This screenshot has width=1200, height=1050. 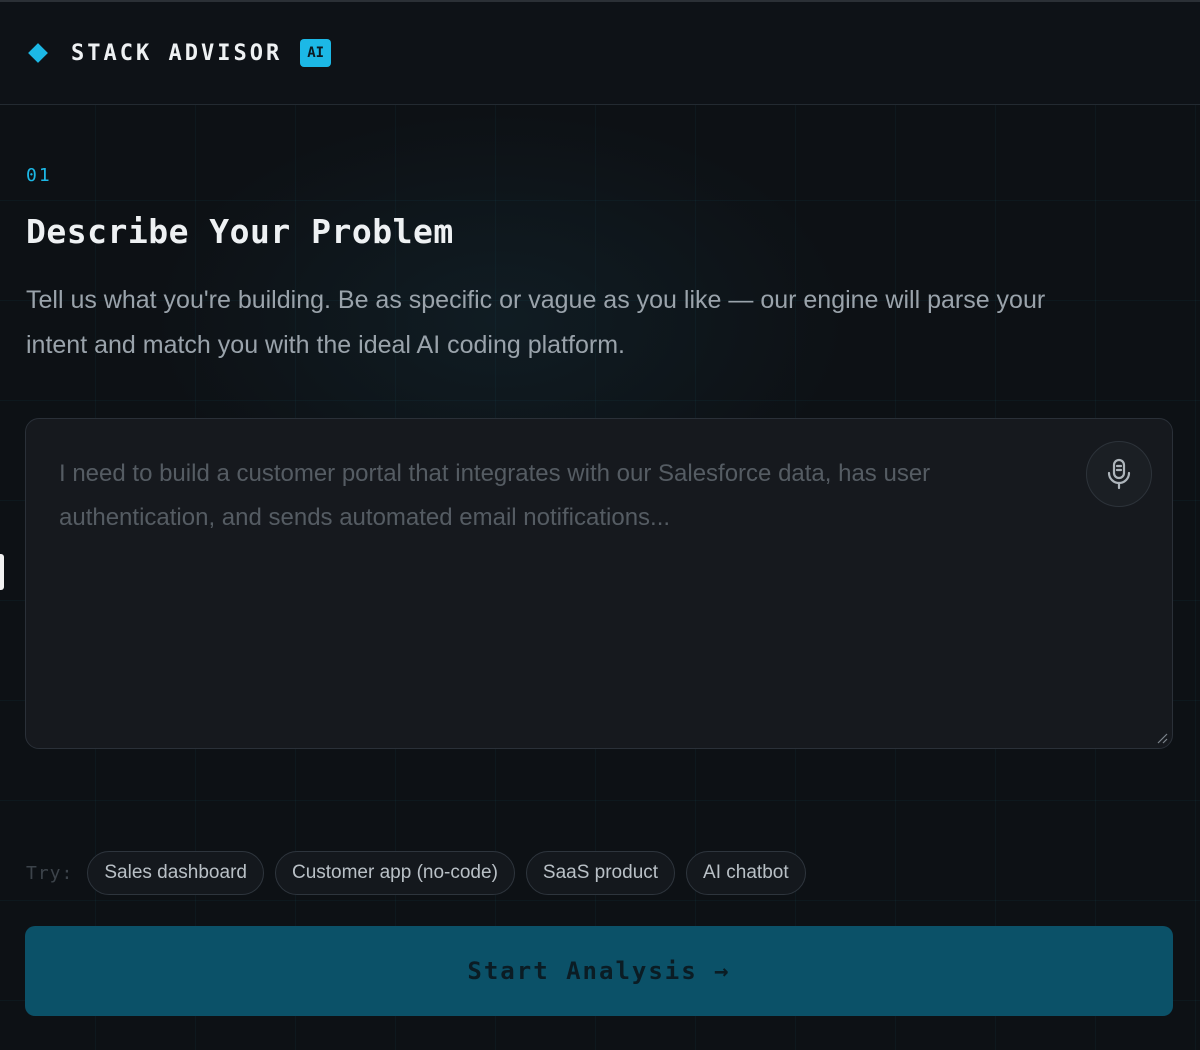 I want to click on side-drawer-handle, so click(x=2, y=572).